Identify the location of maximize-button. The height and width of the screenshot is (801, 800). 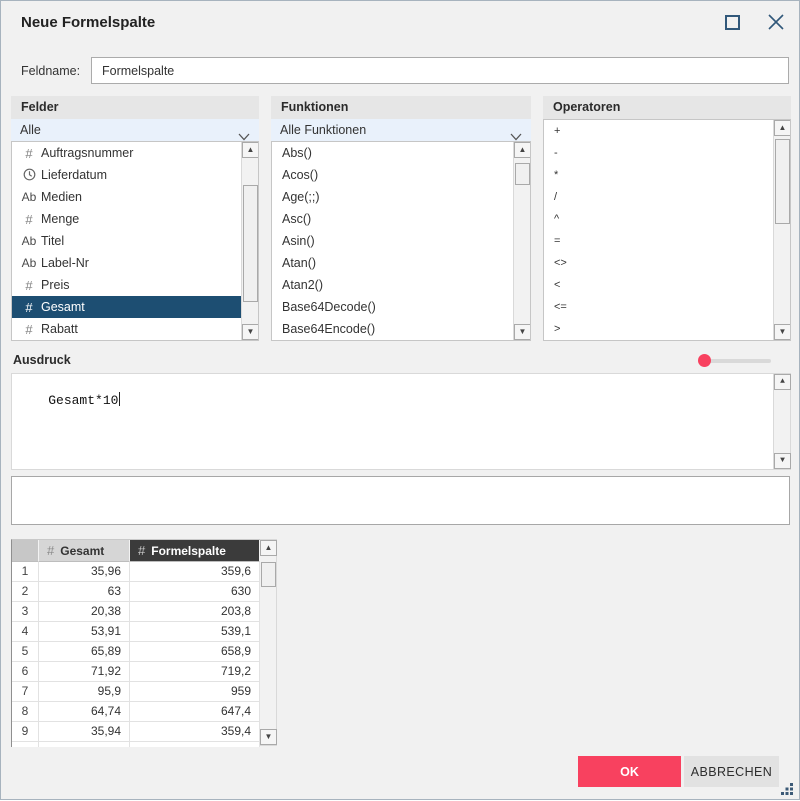
(732, 22).